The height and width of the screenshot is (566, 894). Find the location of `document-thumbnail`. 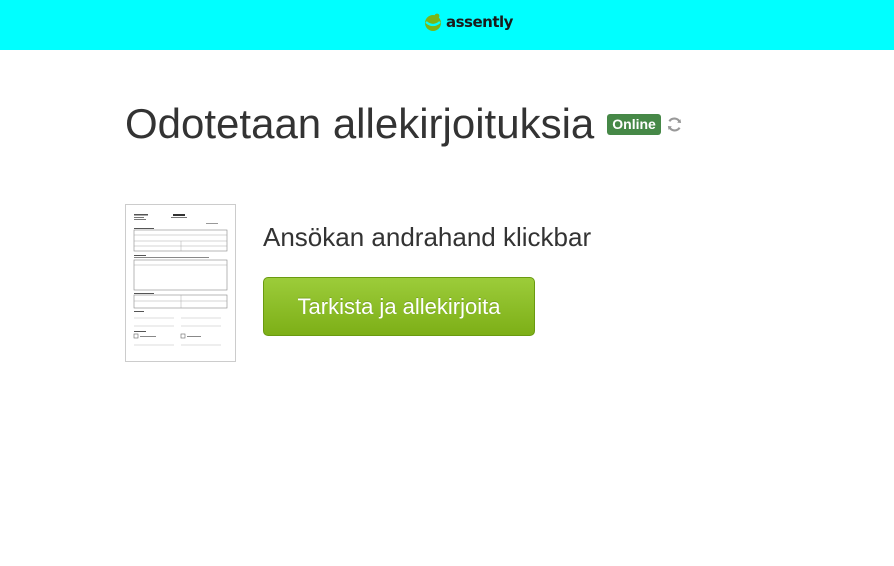

document-thumbnail is located at coordinates (180, 283).